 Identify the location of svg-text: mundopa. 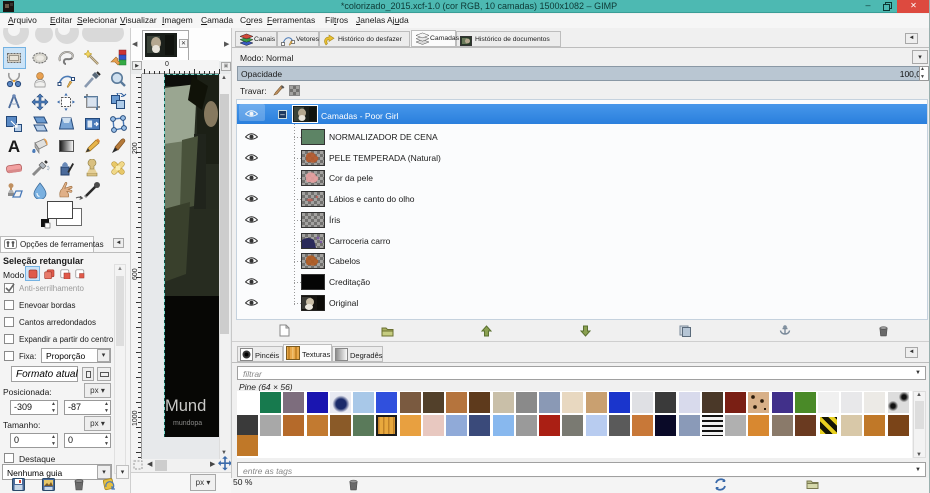
(187, 423).